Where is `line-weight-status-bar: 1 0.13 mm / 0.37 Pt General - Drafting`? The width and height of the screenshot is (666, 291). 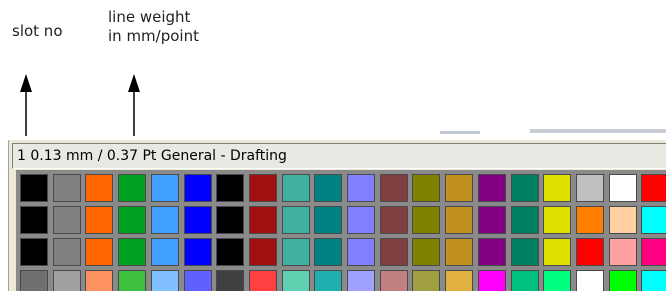
line-weight-status-bar: 1 0.13 mm / 0.37 Pt General - Drafting is located at coordinates (339, 156).